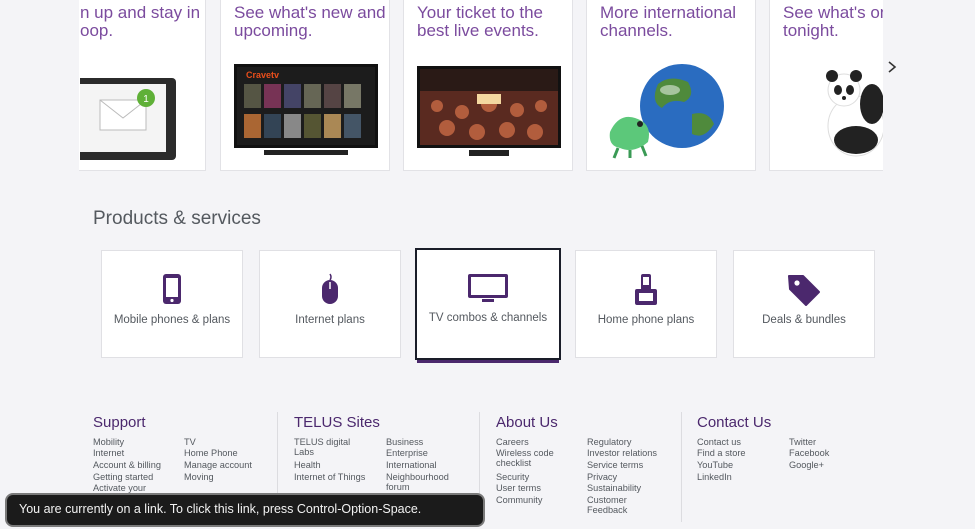 This screenshot has height=529, width=975. Describe the element at coordinates (646, 292) in the screenshot. I see `home-phone-icon` at that location.